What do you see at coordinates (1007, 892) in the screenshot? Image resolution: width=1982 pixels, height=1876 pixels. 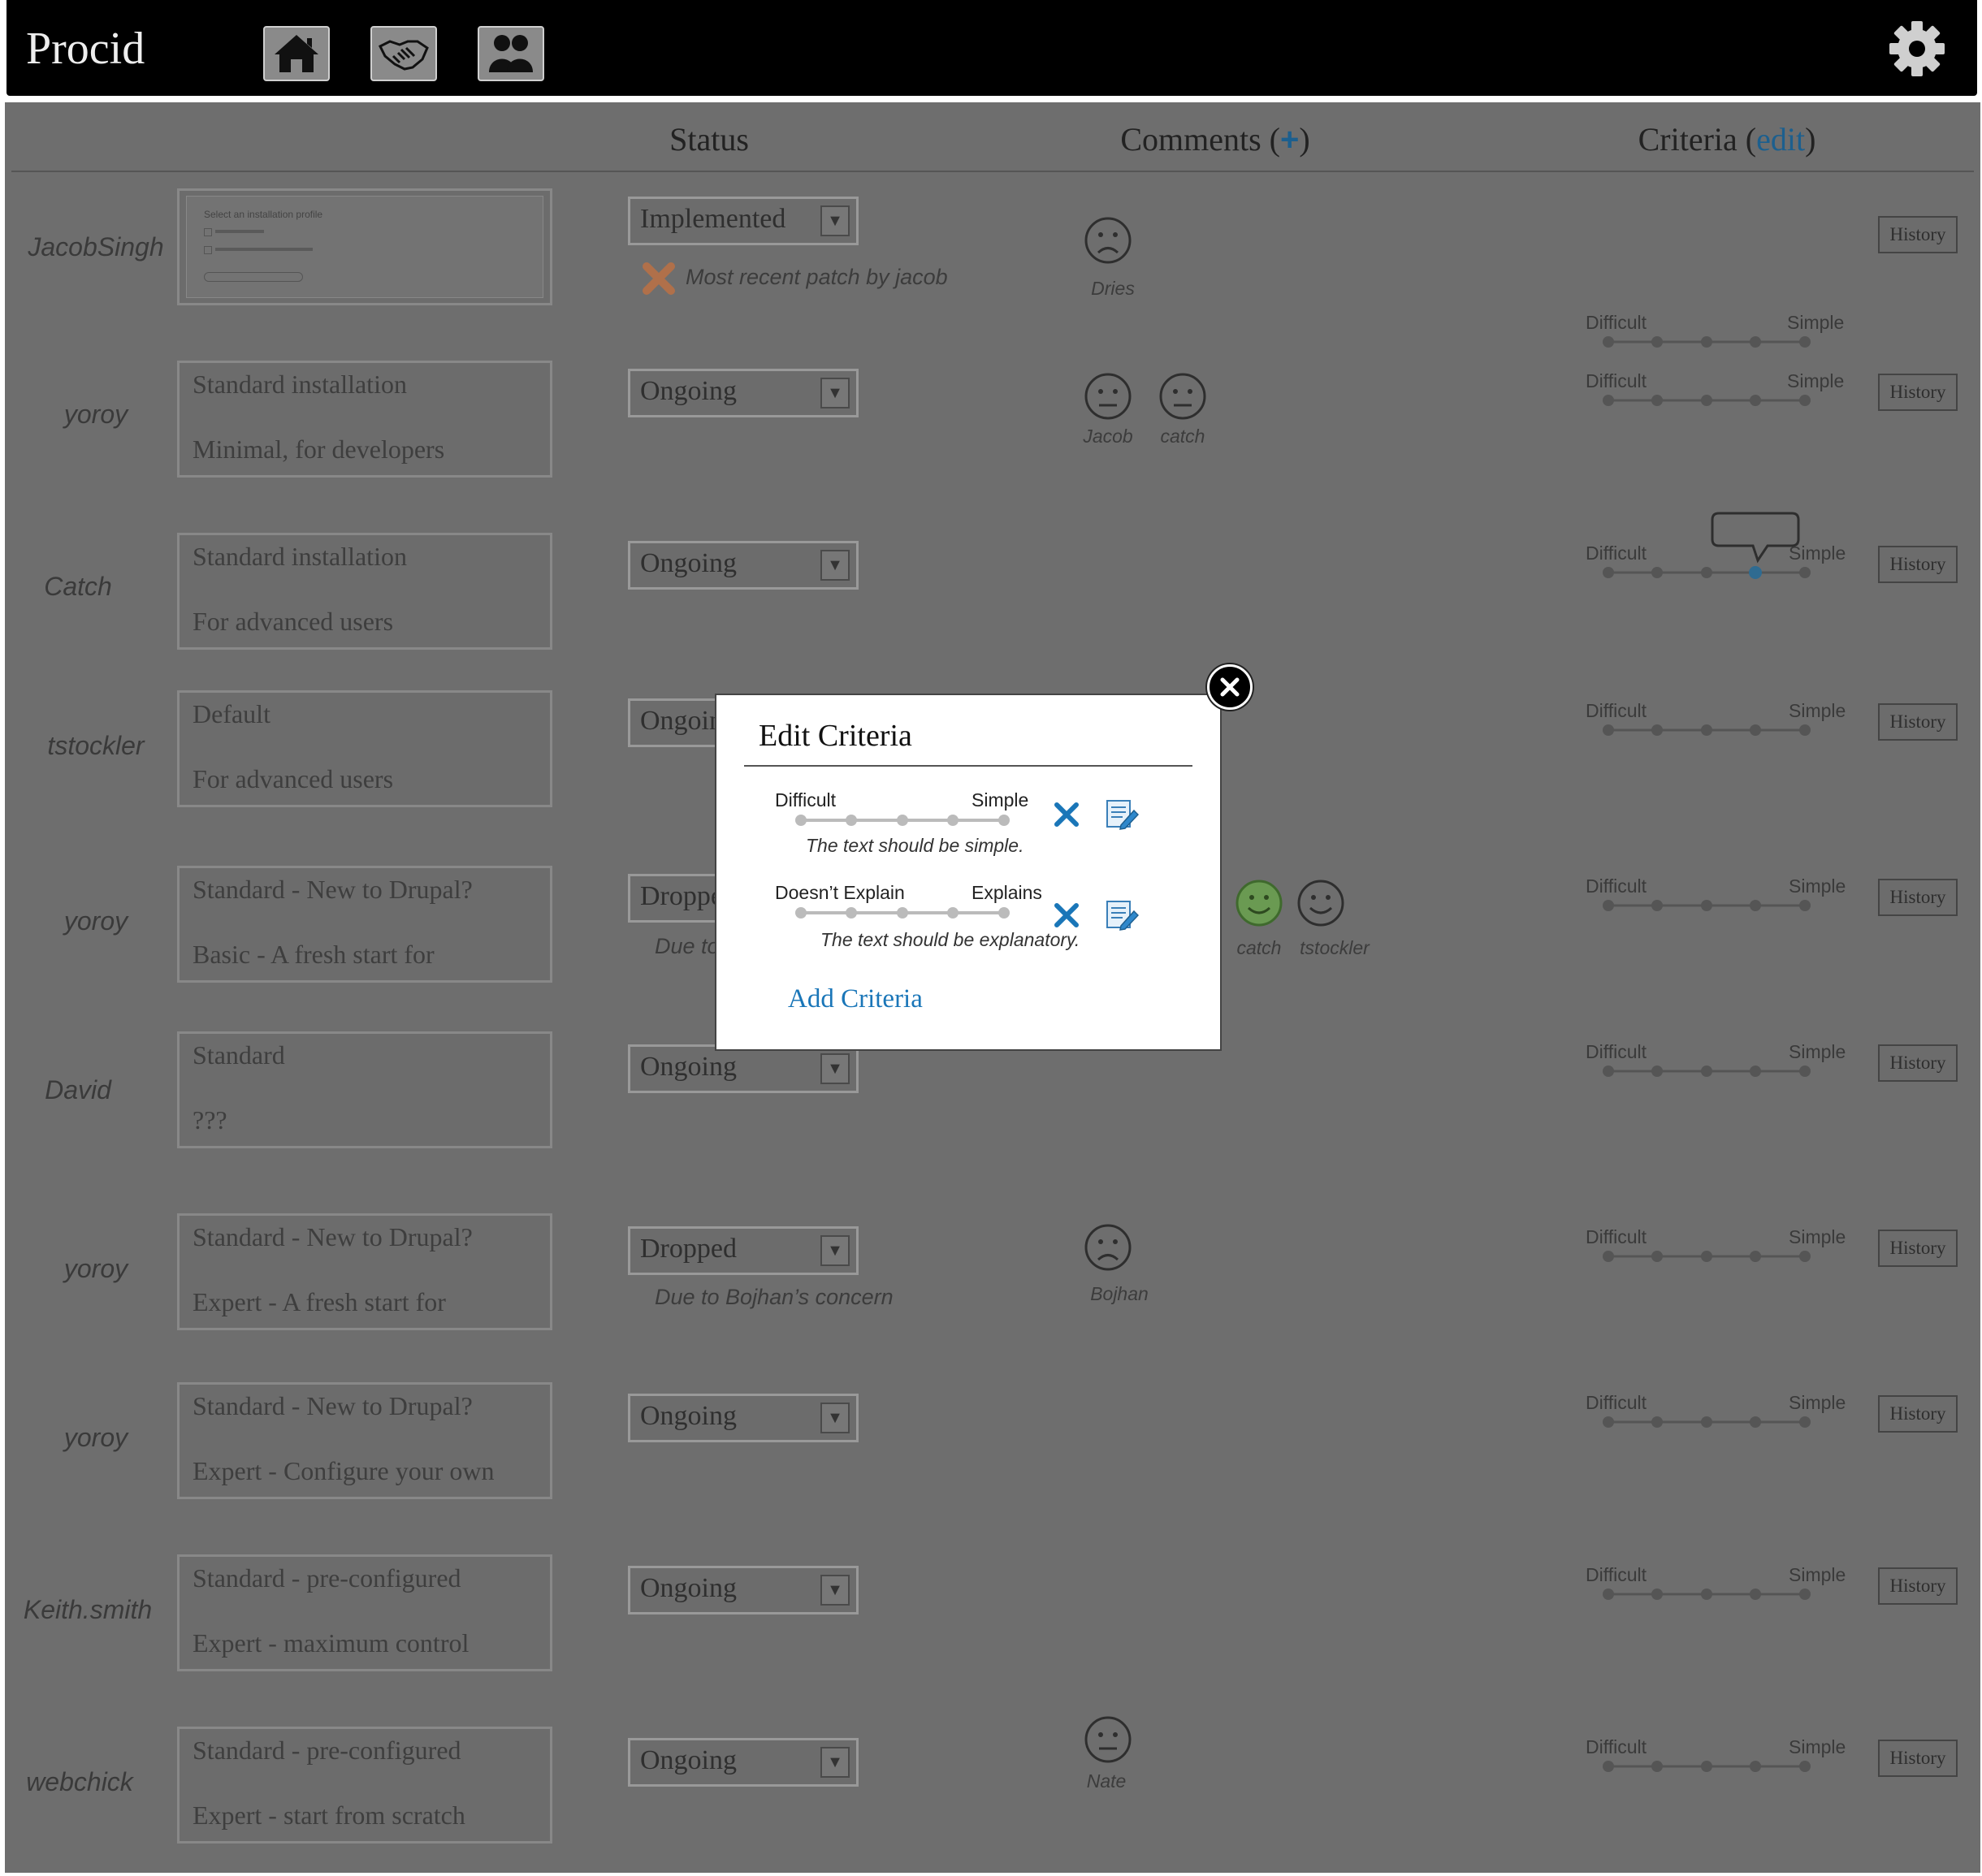 I see `criterion-label-right: Explains` at bounding box center [1007, 892].